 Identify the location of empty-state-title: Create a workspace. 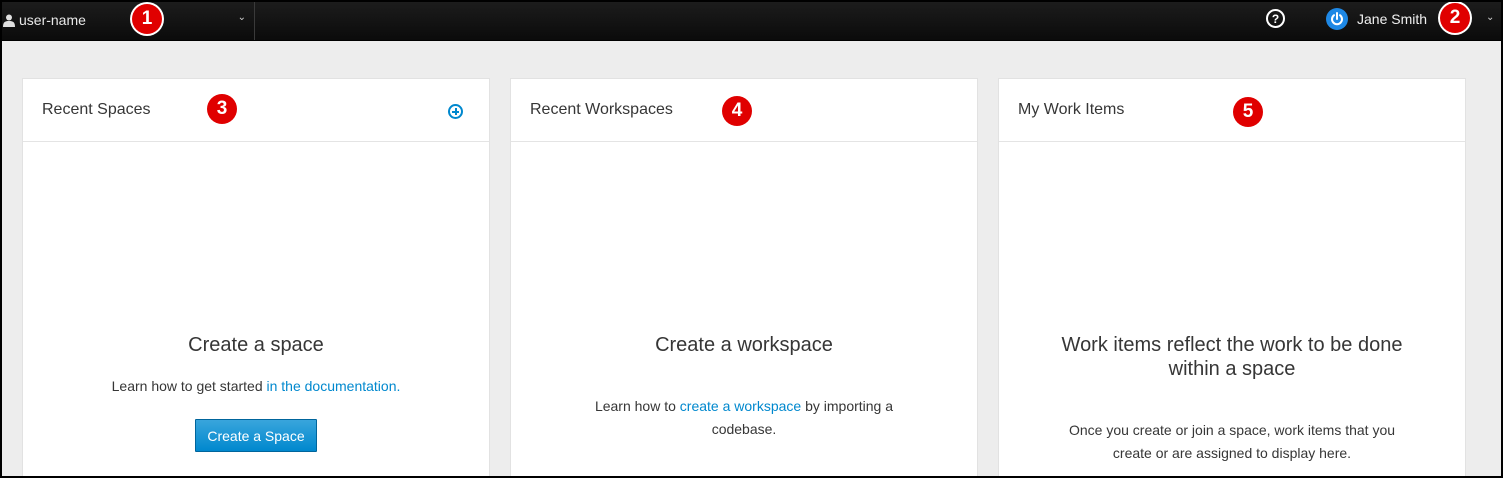
(744, 345).